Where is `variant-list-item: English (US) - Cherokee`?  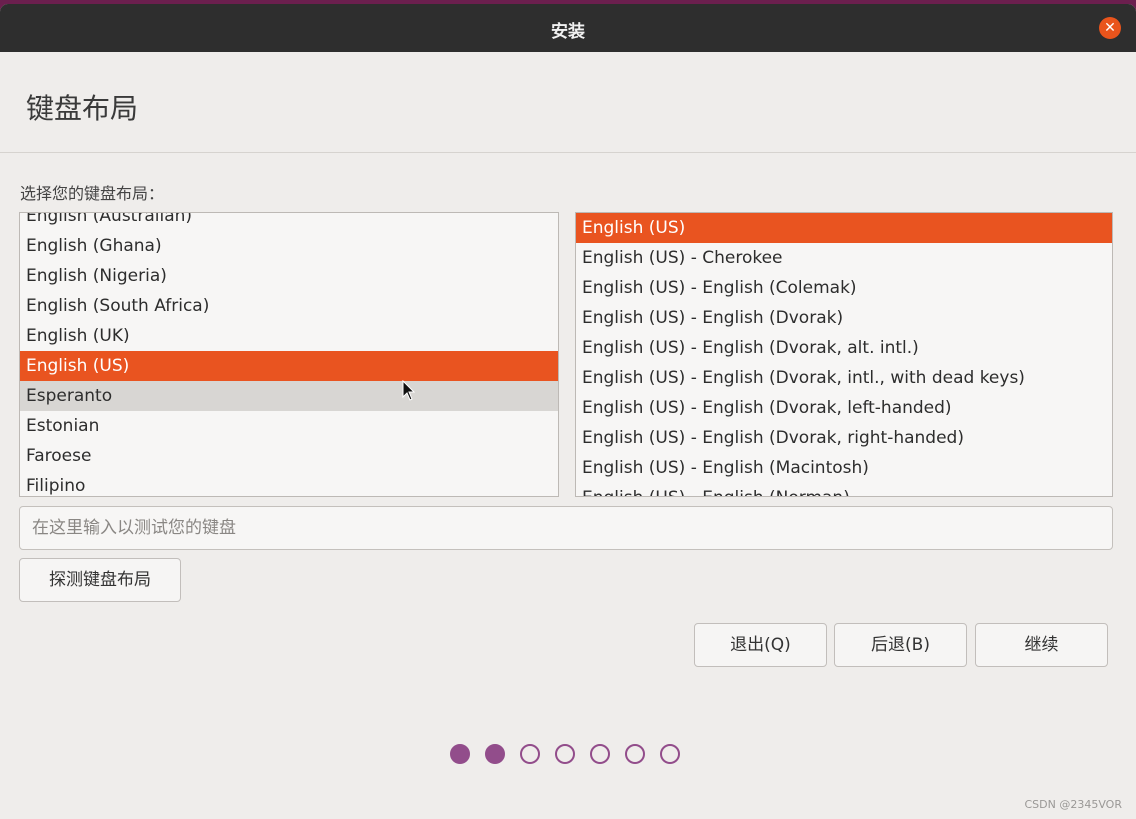 variant-list-item: English (US) - Cherokee is located at coordinates (844, 258).